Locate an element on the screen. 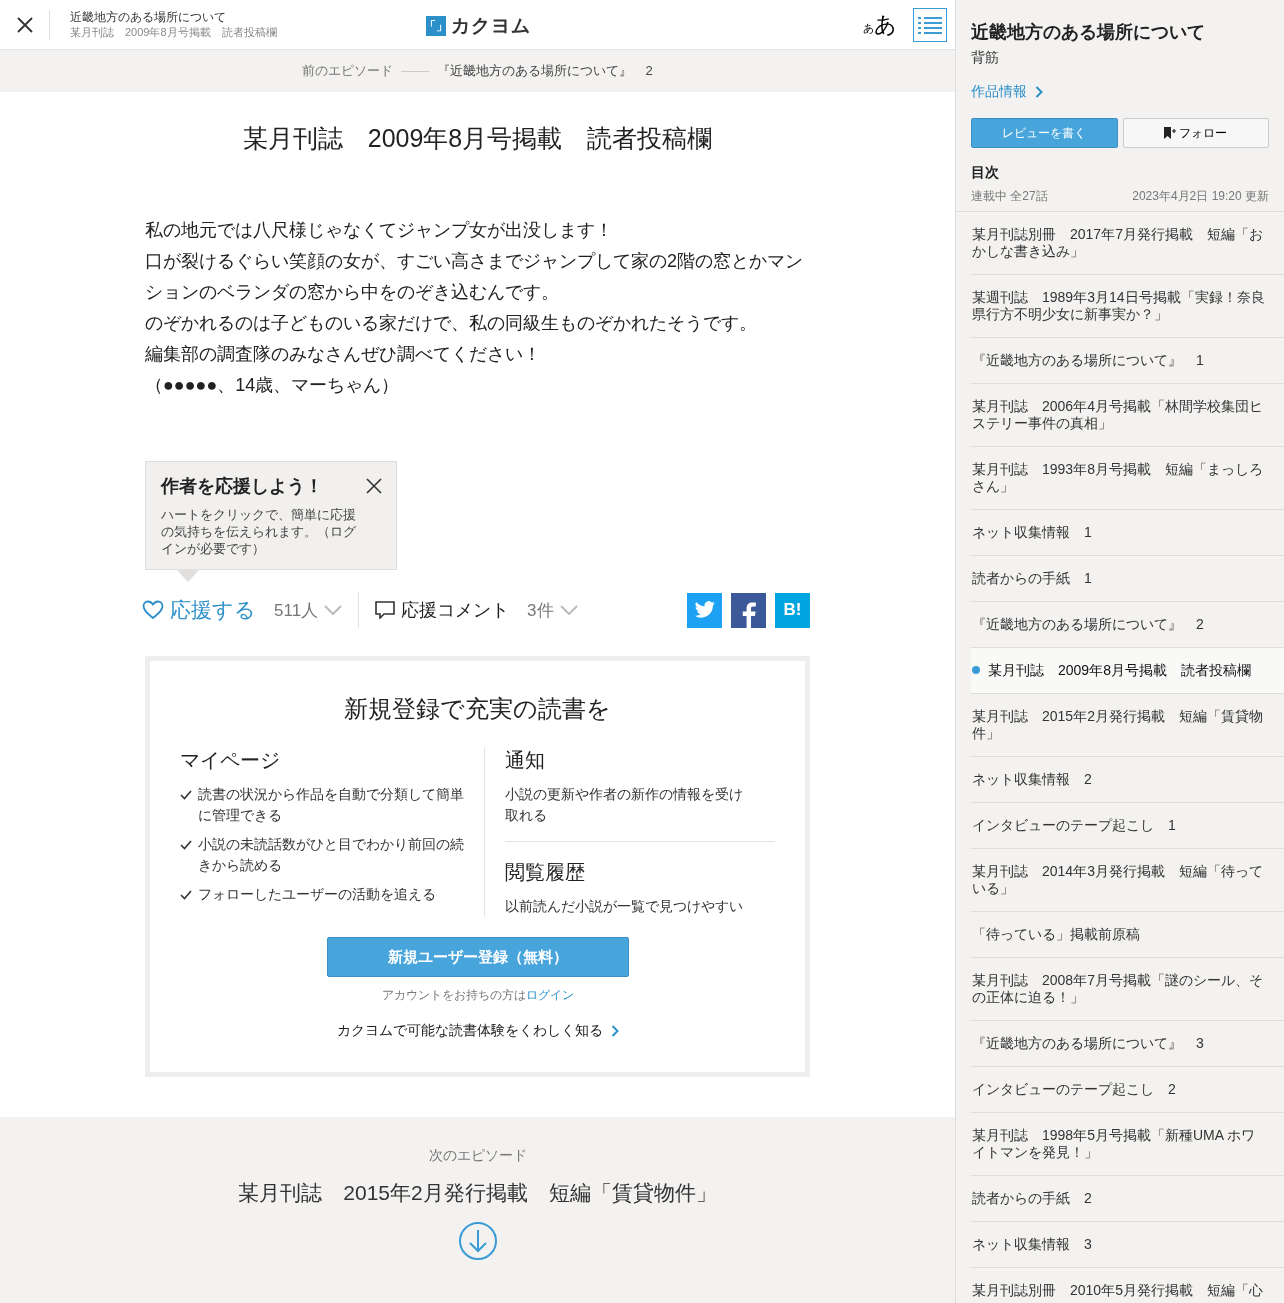  episode-subtitle: 某月刊誌 2009年8月号掲載 読者投稿欄 is located at coordinates (173, 32).